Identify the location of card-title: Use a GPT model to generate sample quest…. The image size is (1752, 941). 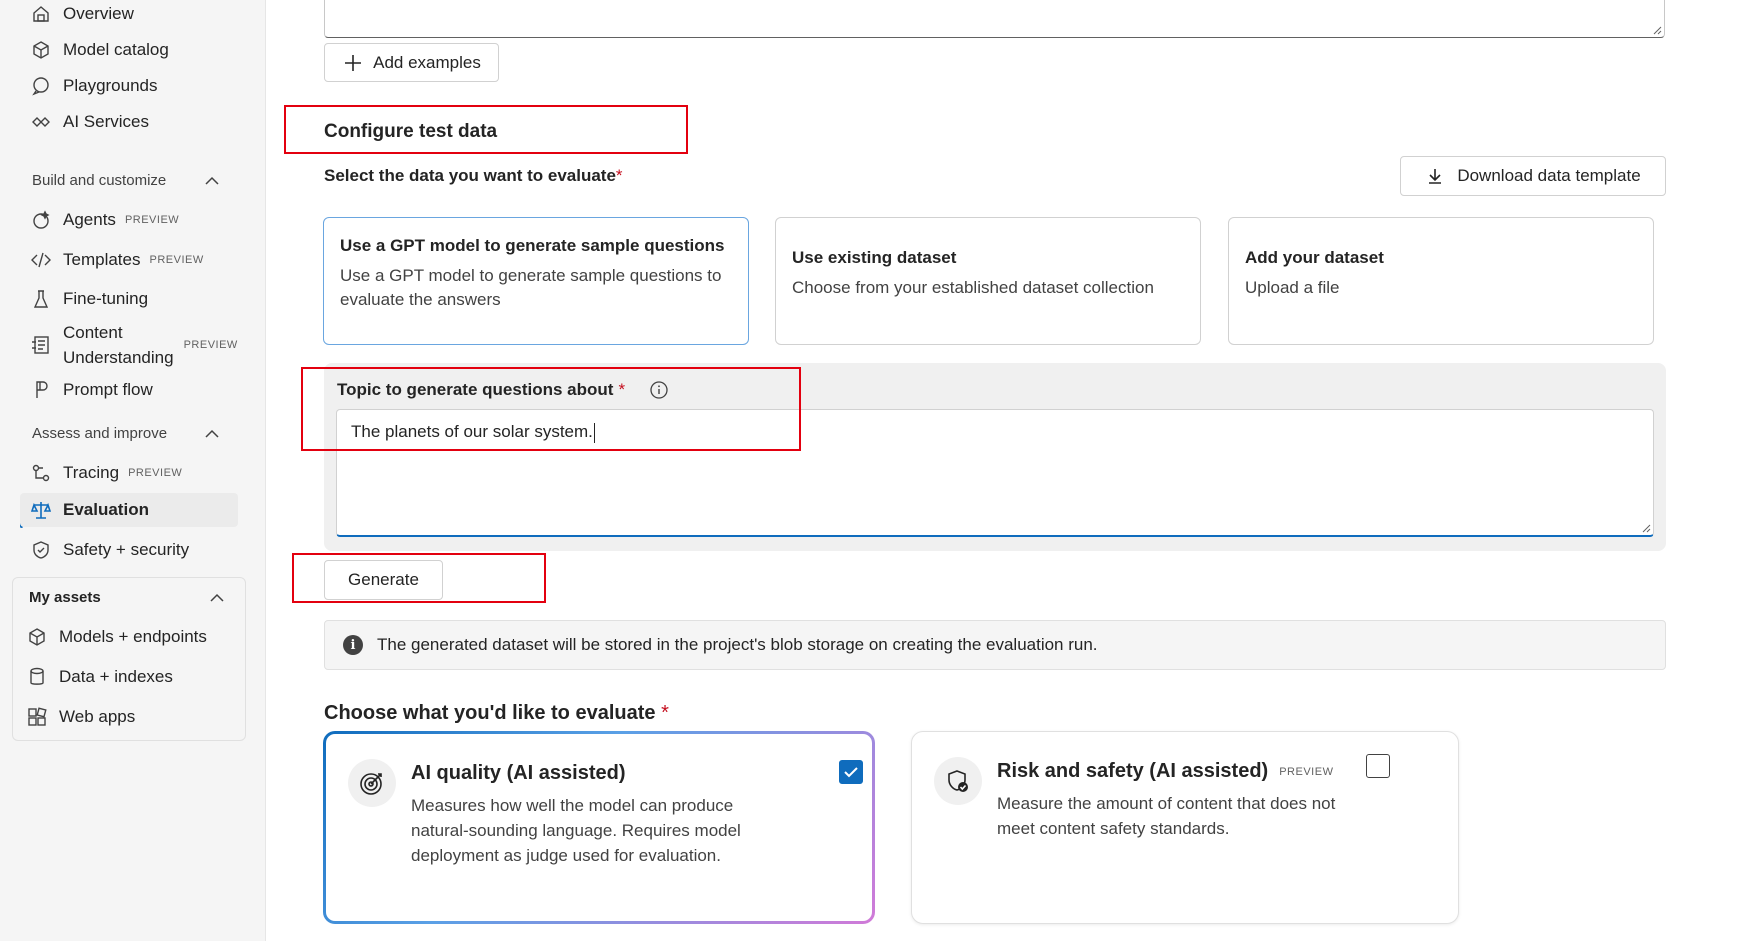
(532, 245).